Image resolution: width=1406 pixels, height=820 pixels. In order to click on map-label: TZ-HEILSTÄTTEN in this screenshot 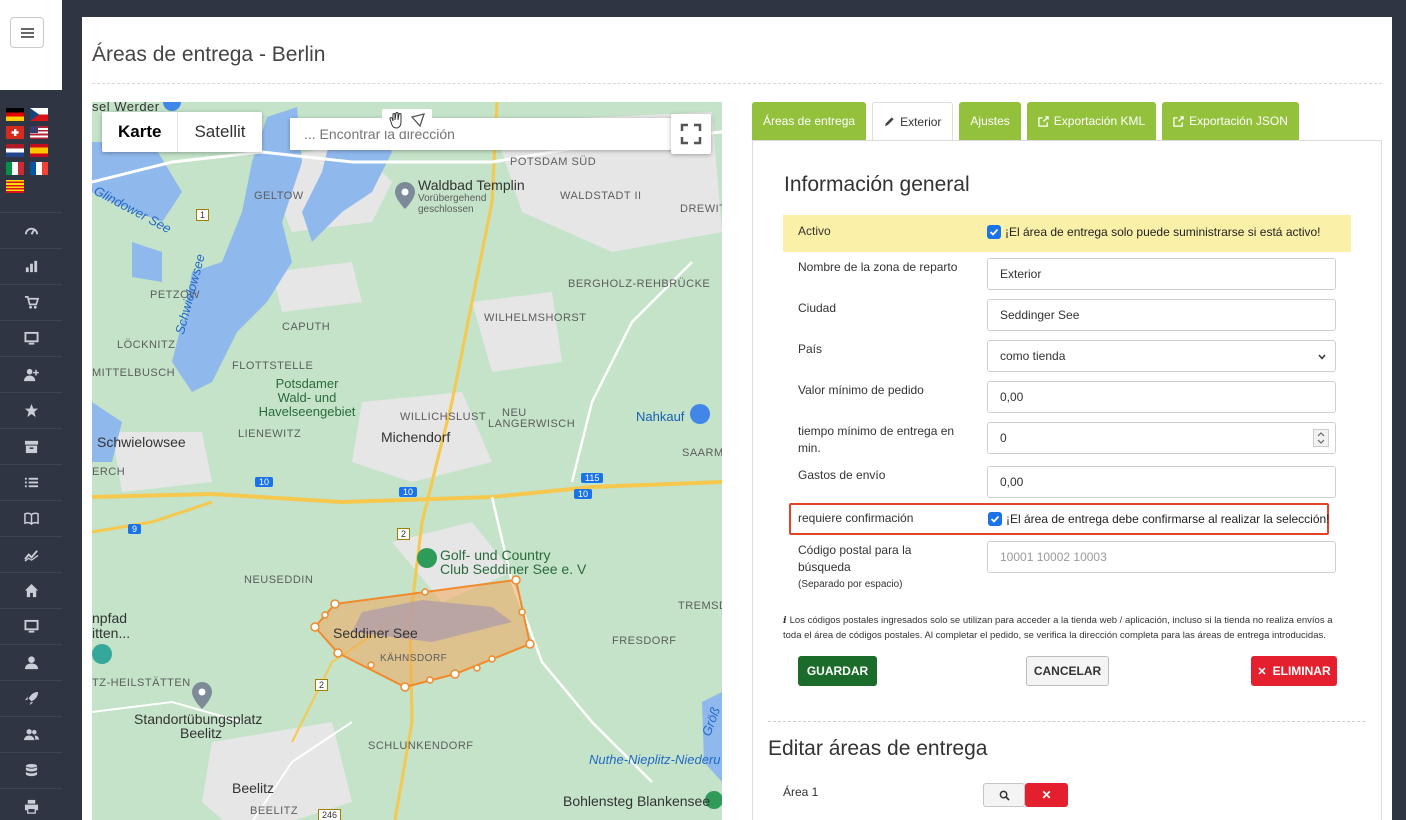, I will do `click(141, 683)`.